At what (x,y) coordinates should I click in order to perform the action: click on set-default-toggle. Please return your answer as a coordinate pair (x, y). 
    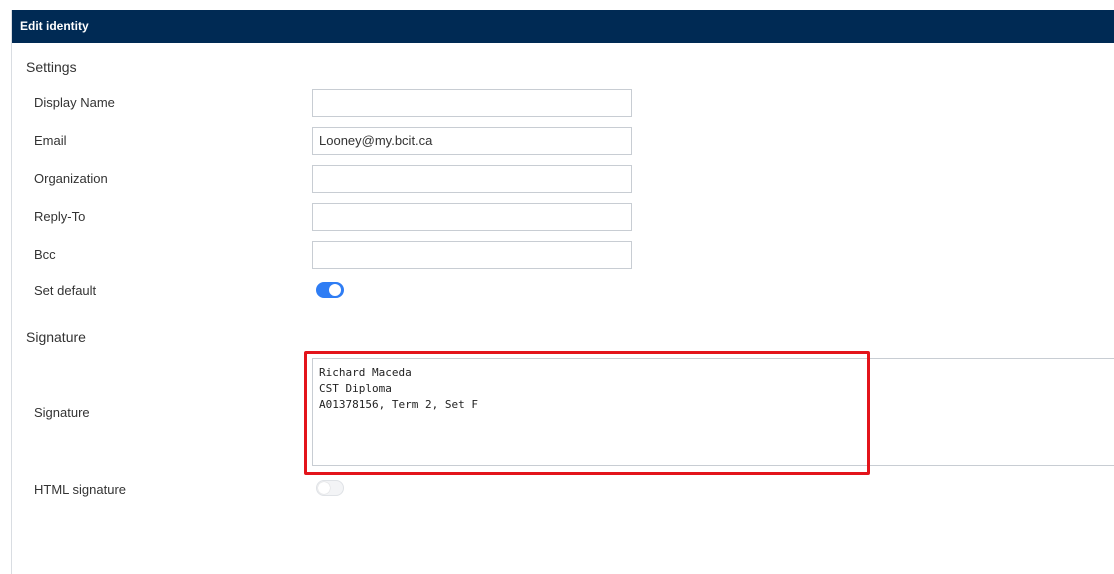
    Looking at the image, I should click on (330, 290).